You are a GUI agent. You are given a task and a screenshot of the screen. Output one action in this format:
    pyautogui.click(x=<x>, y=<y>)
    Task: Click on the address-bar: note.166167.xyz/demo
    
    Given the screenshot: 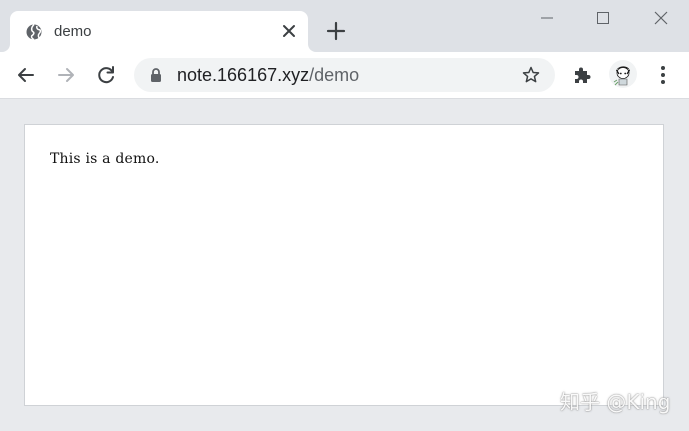 What is the action you would take?
    pyautogui.click(x=344, y=75)
    